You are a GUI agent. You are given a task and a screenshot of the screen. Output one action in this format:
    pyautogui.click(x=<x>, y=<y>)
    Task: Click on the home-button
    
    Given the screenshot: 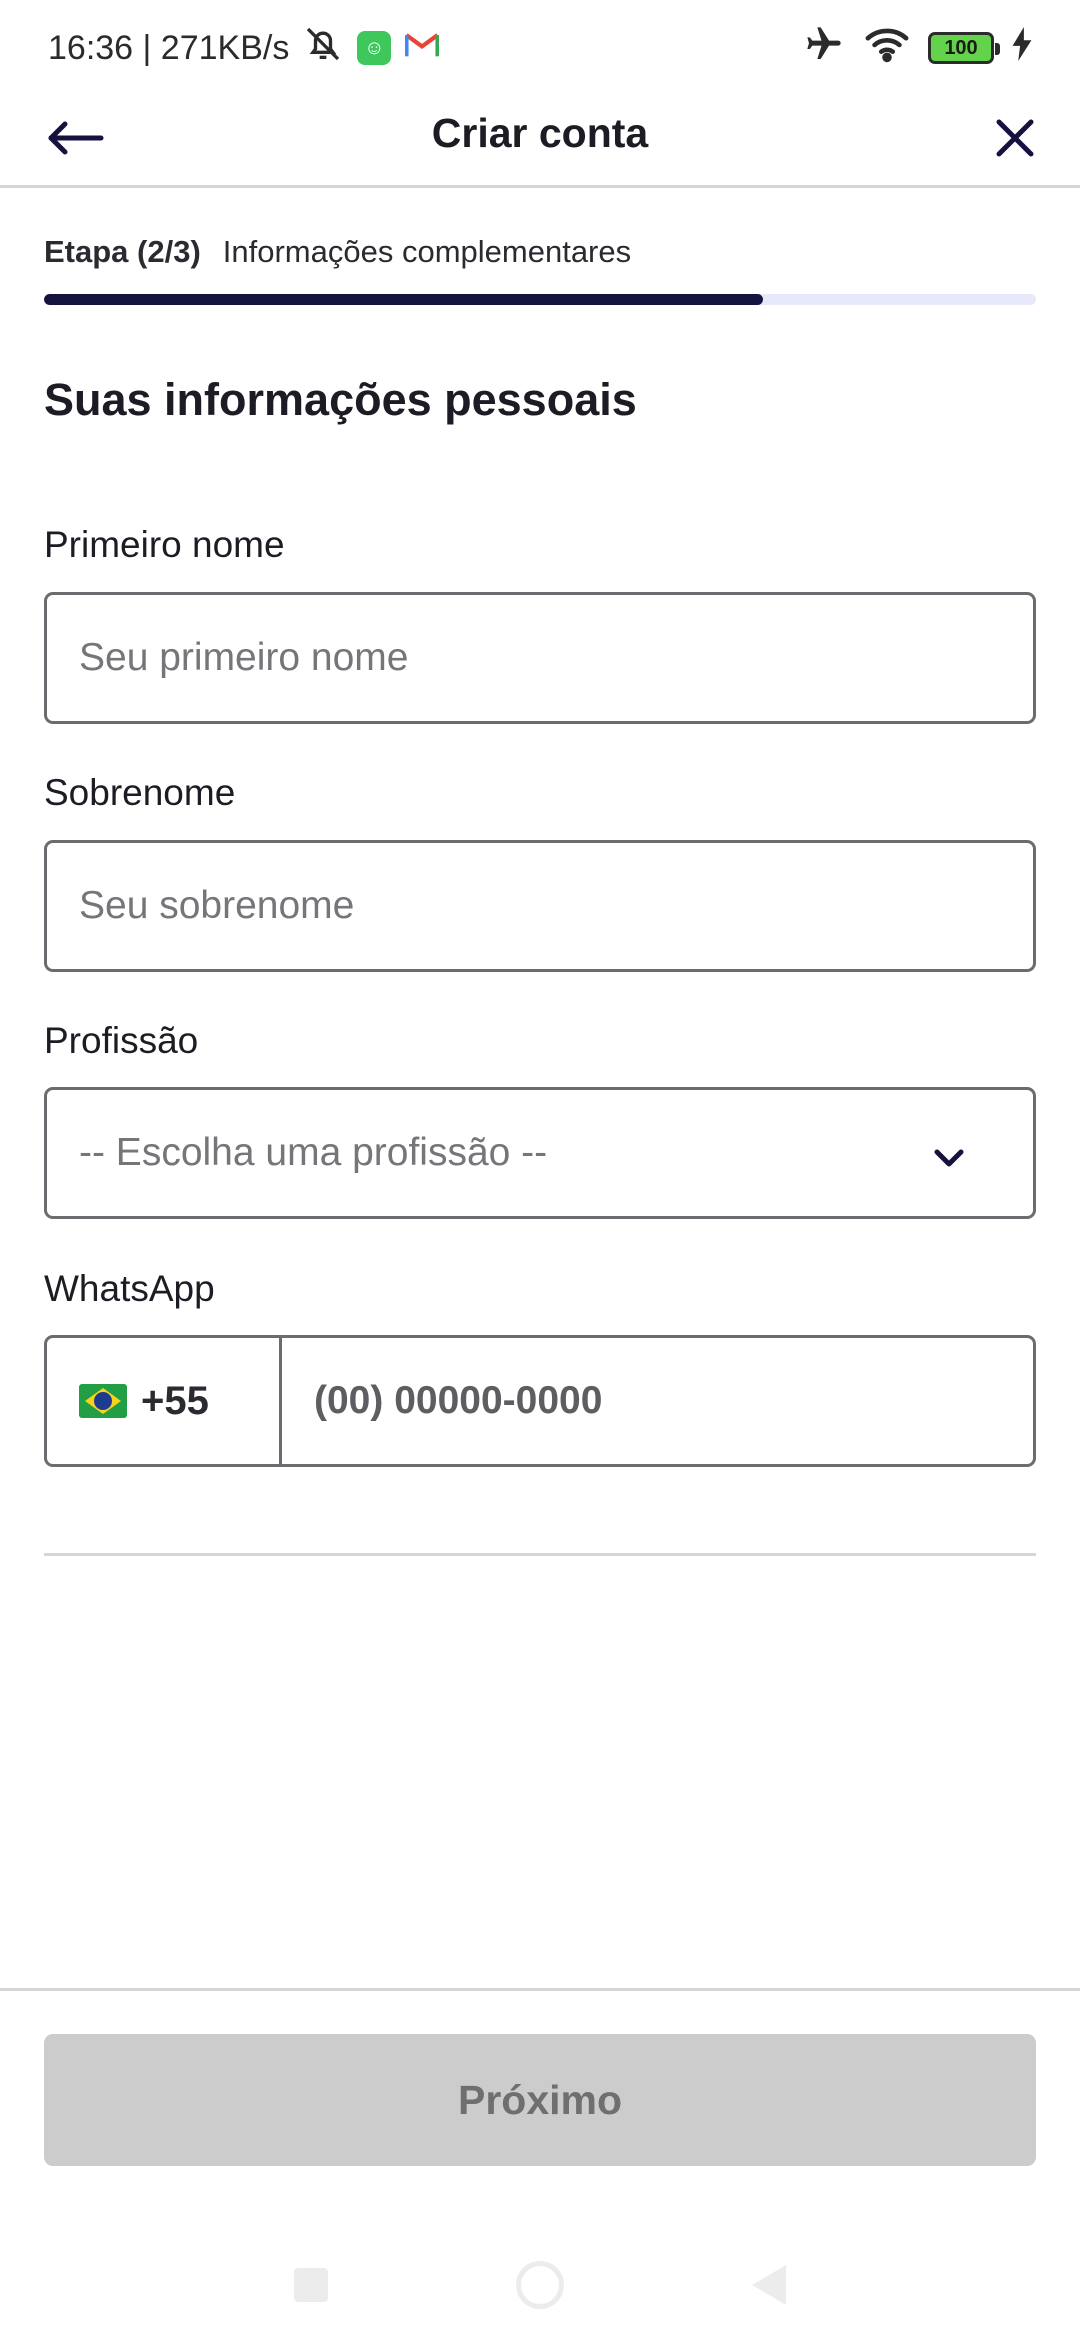 What is the action you would take?
    pyautogui.click(x=540, y=2285)
    